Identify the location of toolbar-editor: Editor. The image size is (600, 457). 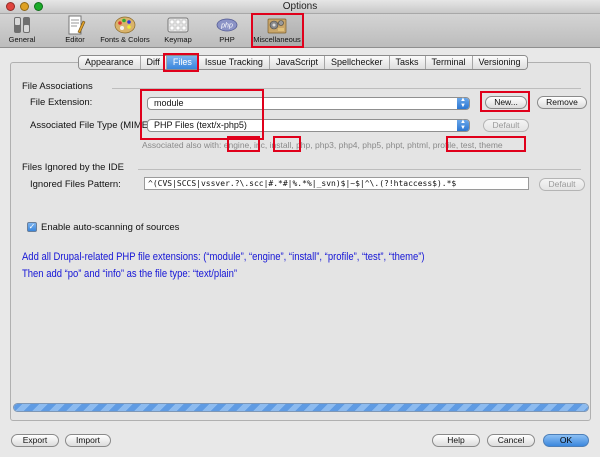
(75, 31).